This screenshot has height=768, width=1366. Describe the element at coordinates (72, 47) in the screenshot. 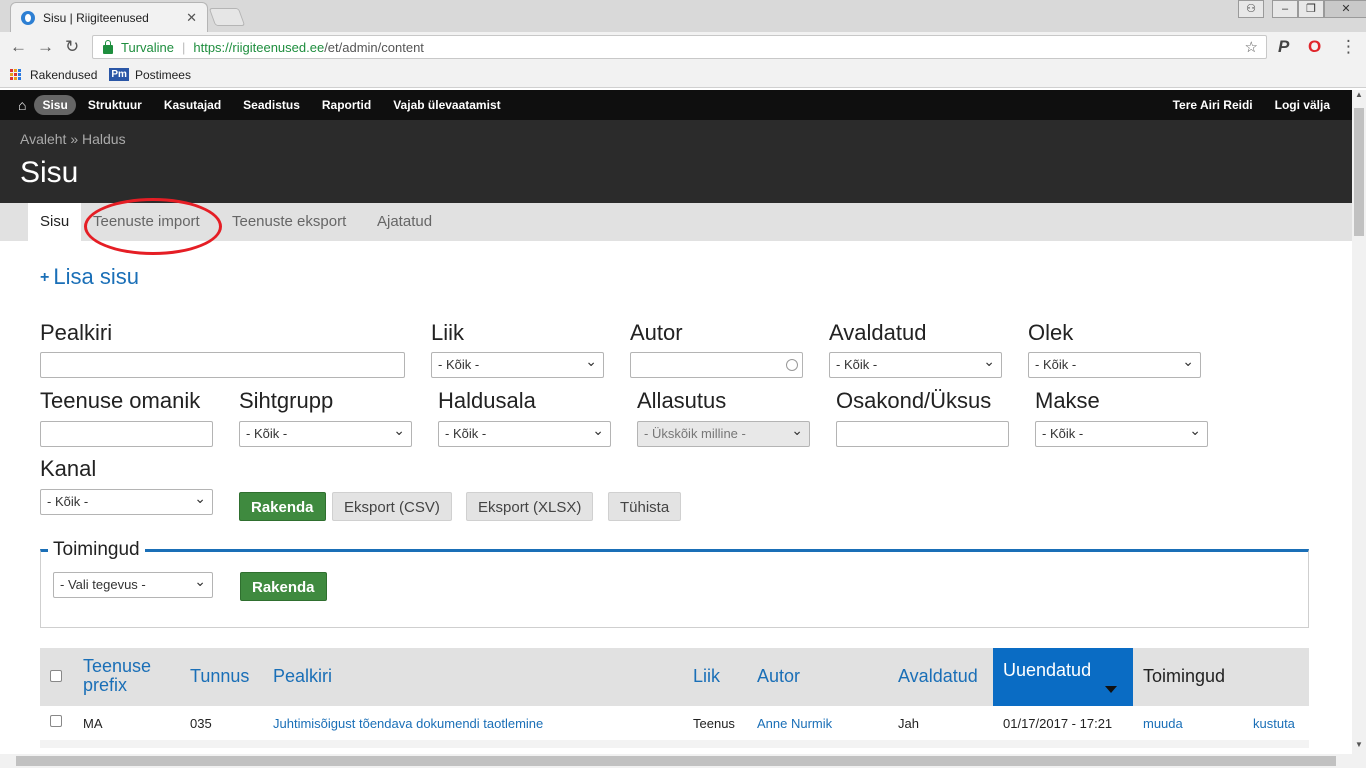

I see `reload-icon: ↻` at that location.